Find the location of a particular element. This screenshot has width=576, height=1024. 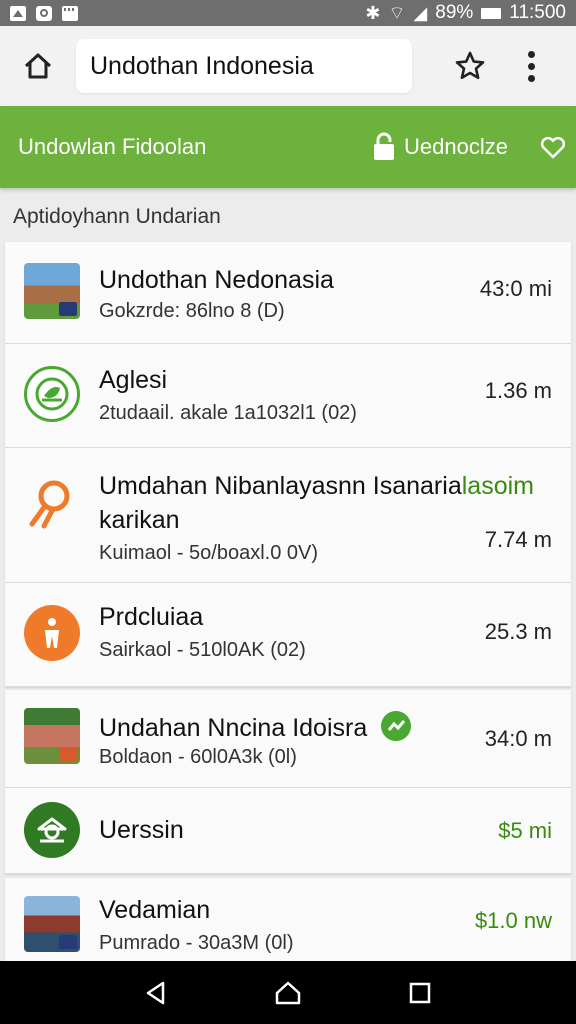

recents-button is located at coordinates (420, 993).